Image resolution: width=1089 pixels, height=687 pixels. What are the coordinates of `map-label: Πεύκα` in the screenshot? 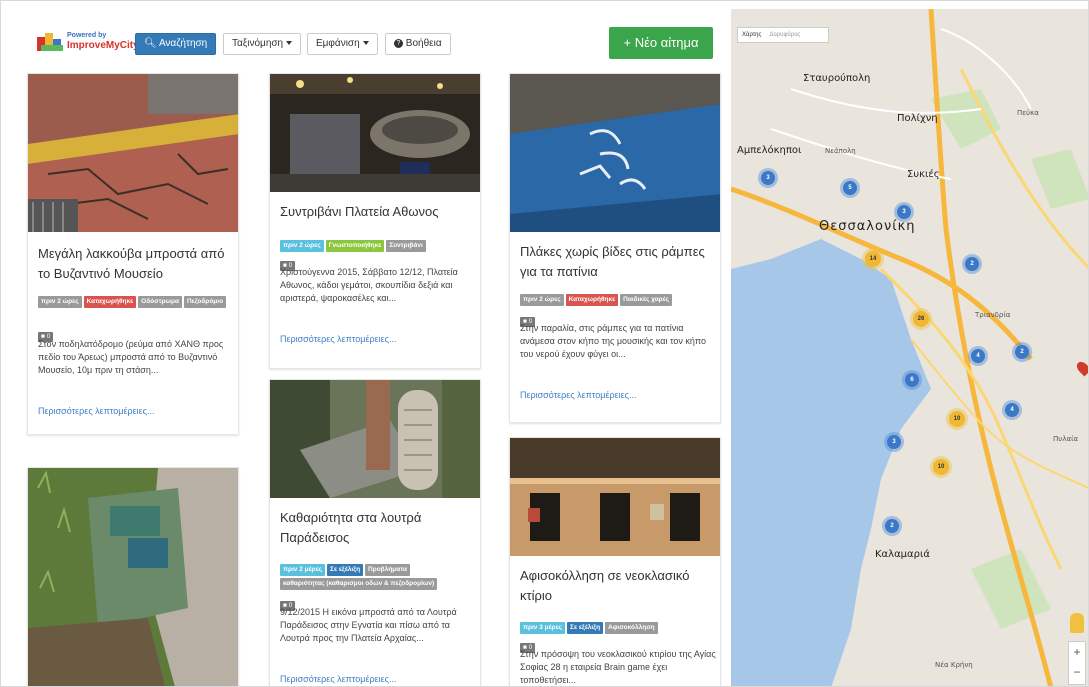 It's located at (1028, 113).